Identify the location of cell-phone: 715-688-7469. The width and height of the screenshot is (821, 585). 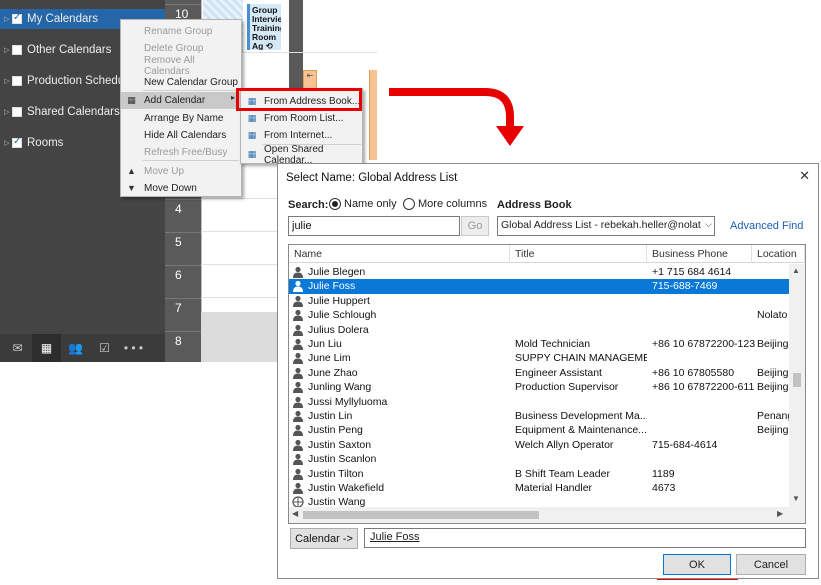
(685, 286).